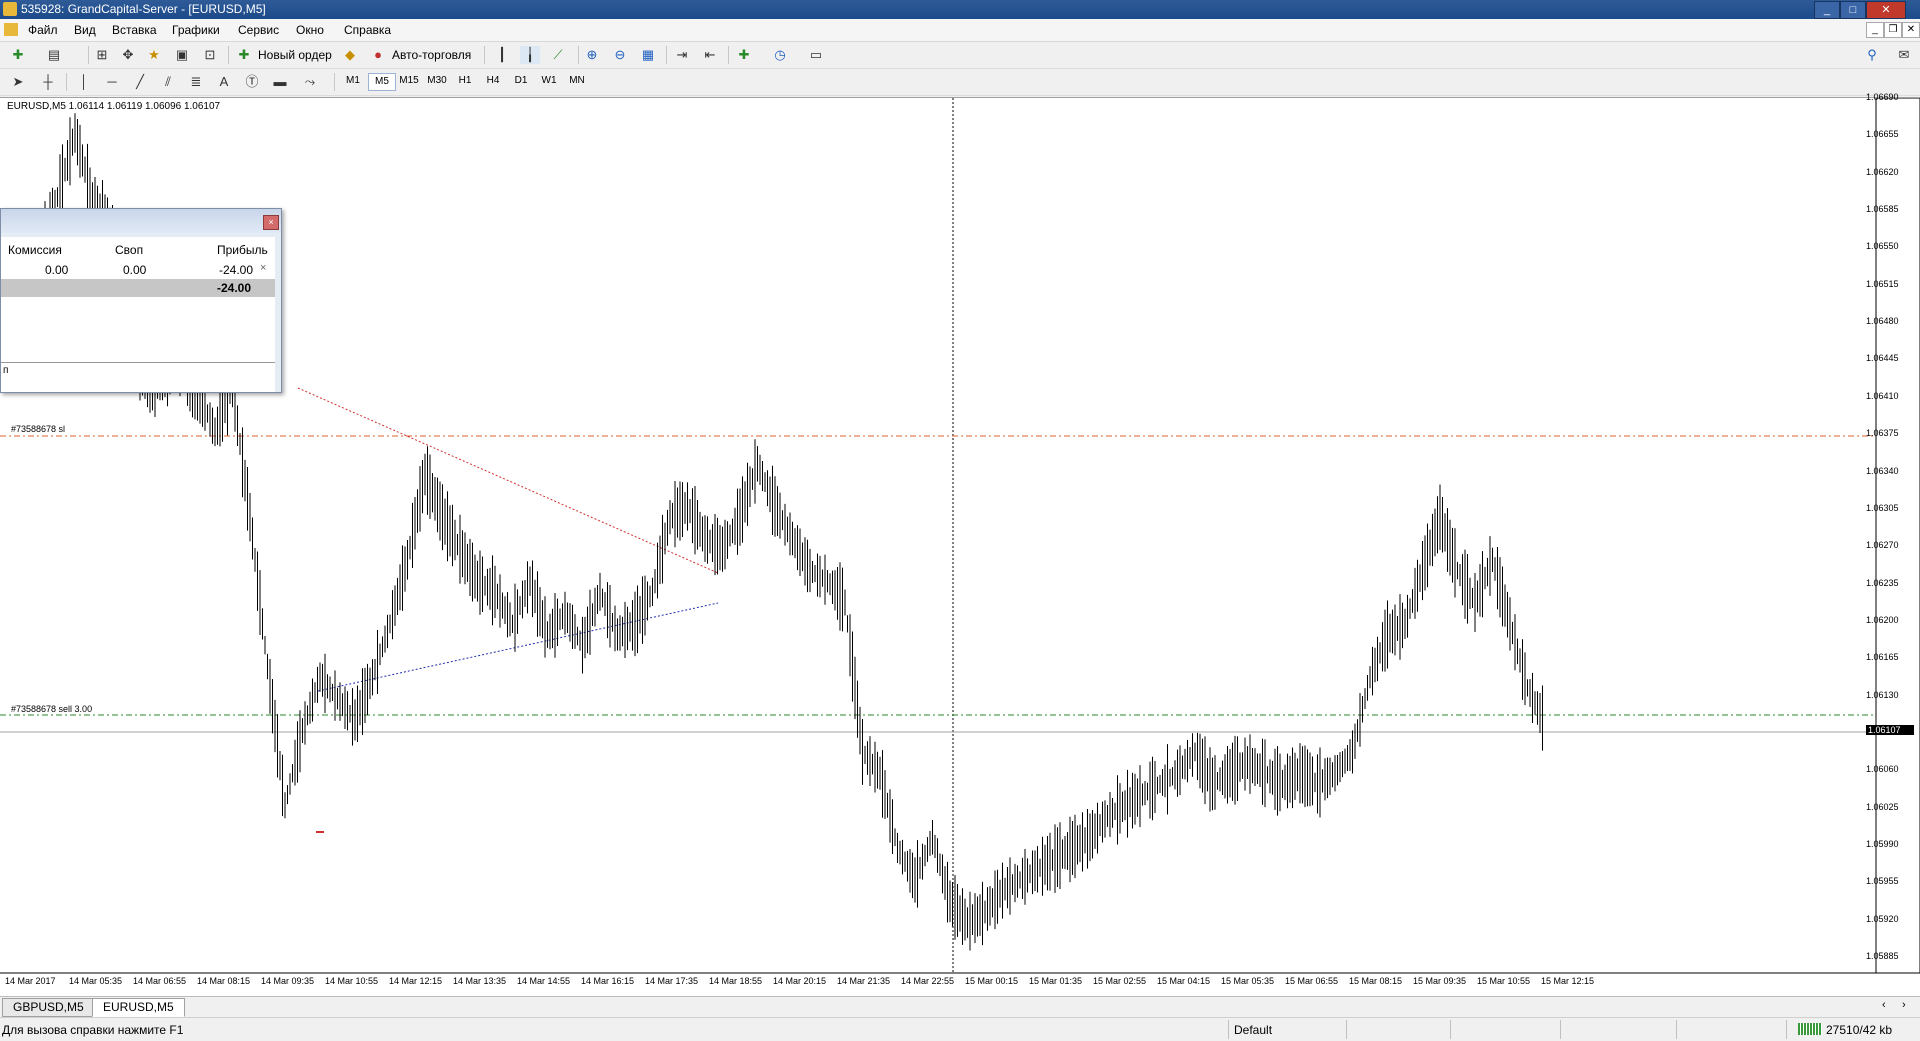  Describe the element at coordinates (592, 55) in the screenshot. I see `zoom-in-icon: ⊕` at that location.